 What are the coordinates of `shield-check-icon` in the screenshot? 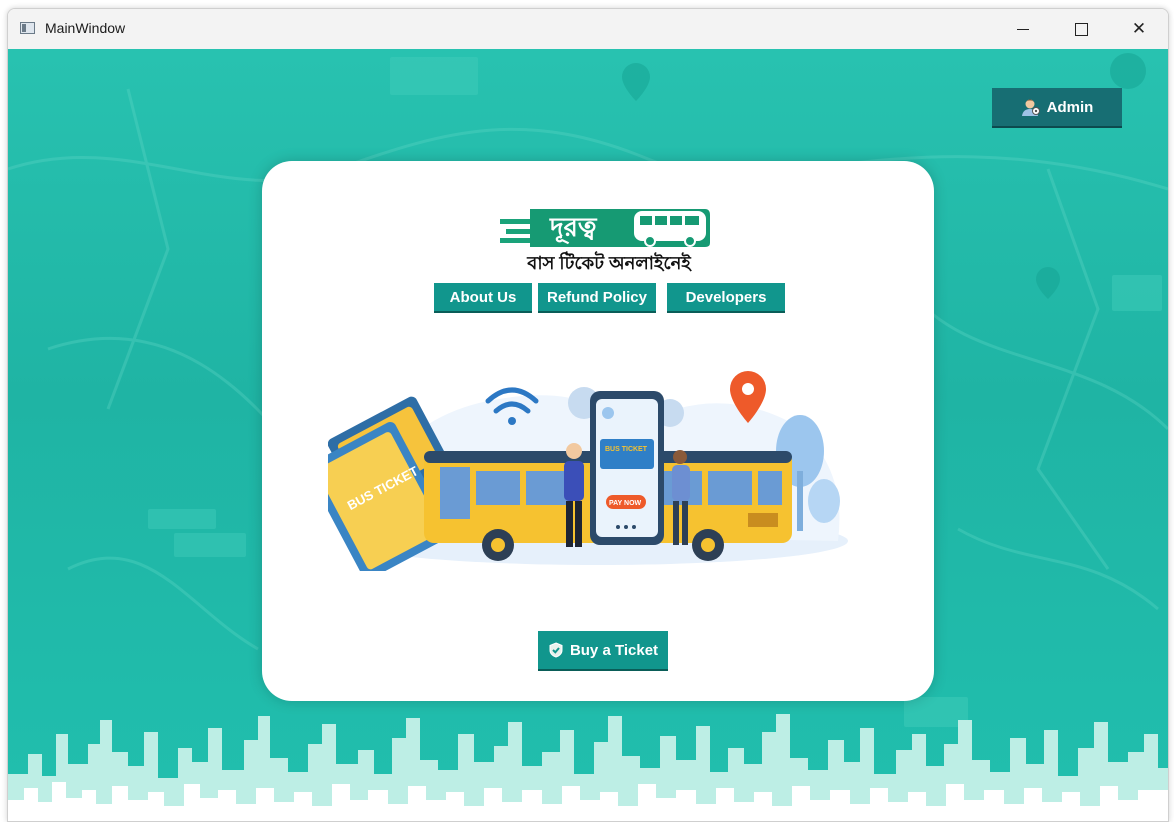 It's located at (556, 650).